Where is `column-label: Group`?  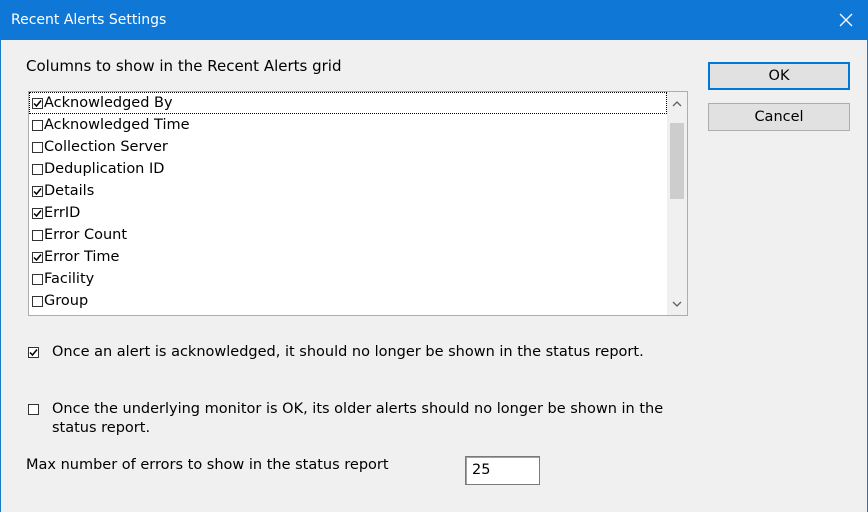
column-label: Group is located at coordinates (66, 301).